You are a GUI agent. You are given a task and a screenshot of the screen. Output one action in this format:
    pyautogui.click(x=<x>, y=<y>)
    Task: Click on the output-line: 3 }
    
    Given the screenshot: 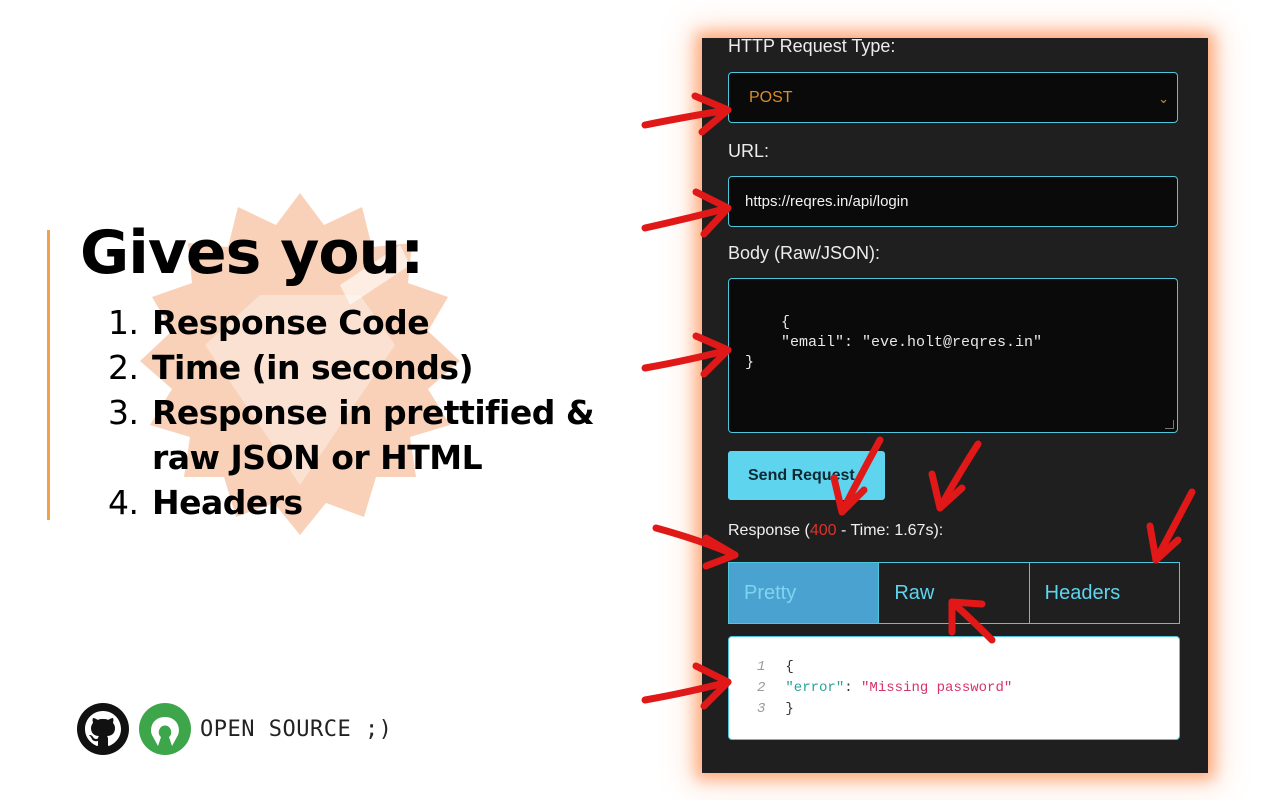 What is the action you would take?
    pyautogui.click(x=968, y=709)
    